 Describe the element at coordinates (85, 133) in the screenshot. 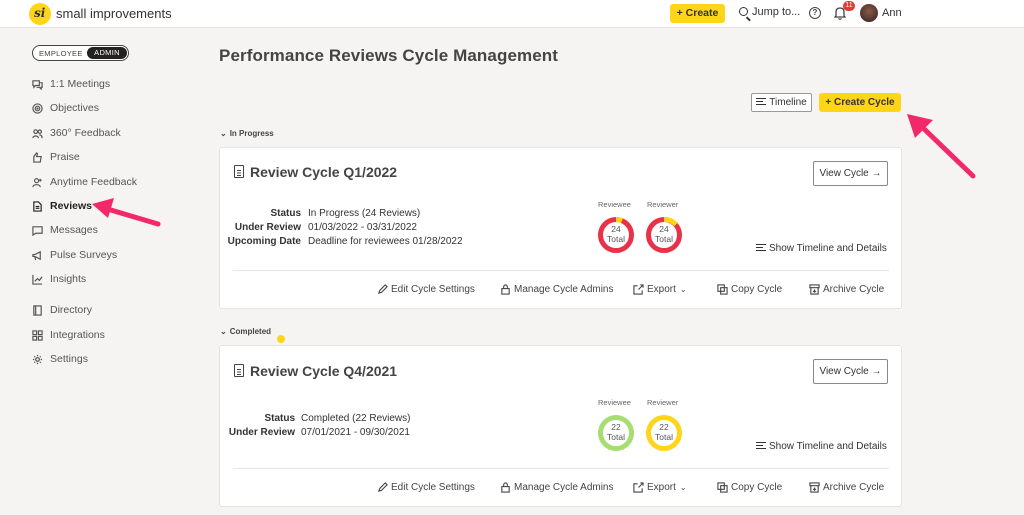

I see `sidebar-item-label: 360° Feedback` at that location.